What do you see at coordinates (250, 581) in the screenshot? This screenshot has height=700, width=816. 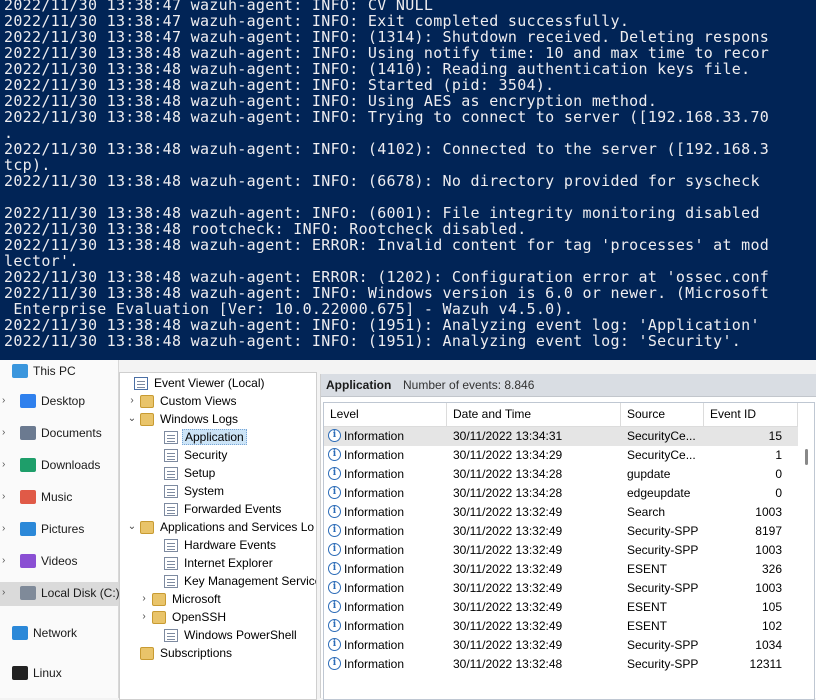 I see `tree-item-label: Key Management Service` at bounding box center [250, 581].